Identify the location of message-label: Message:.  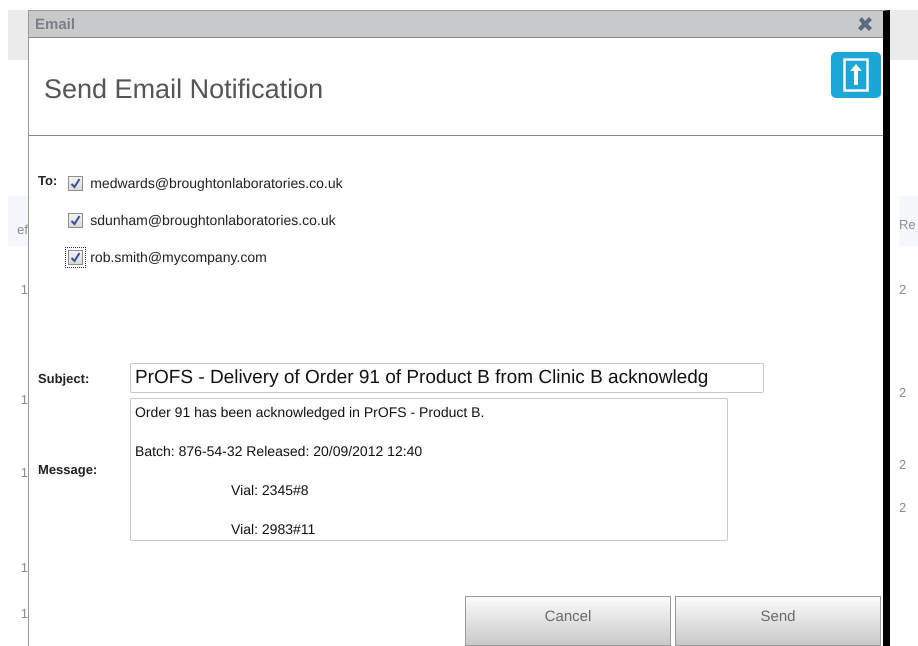
(68, 469).